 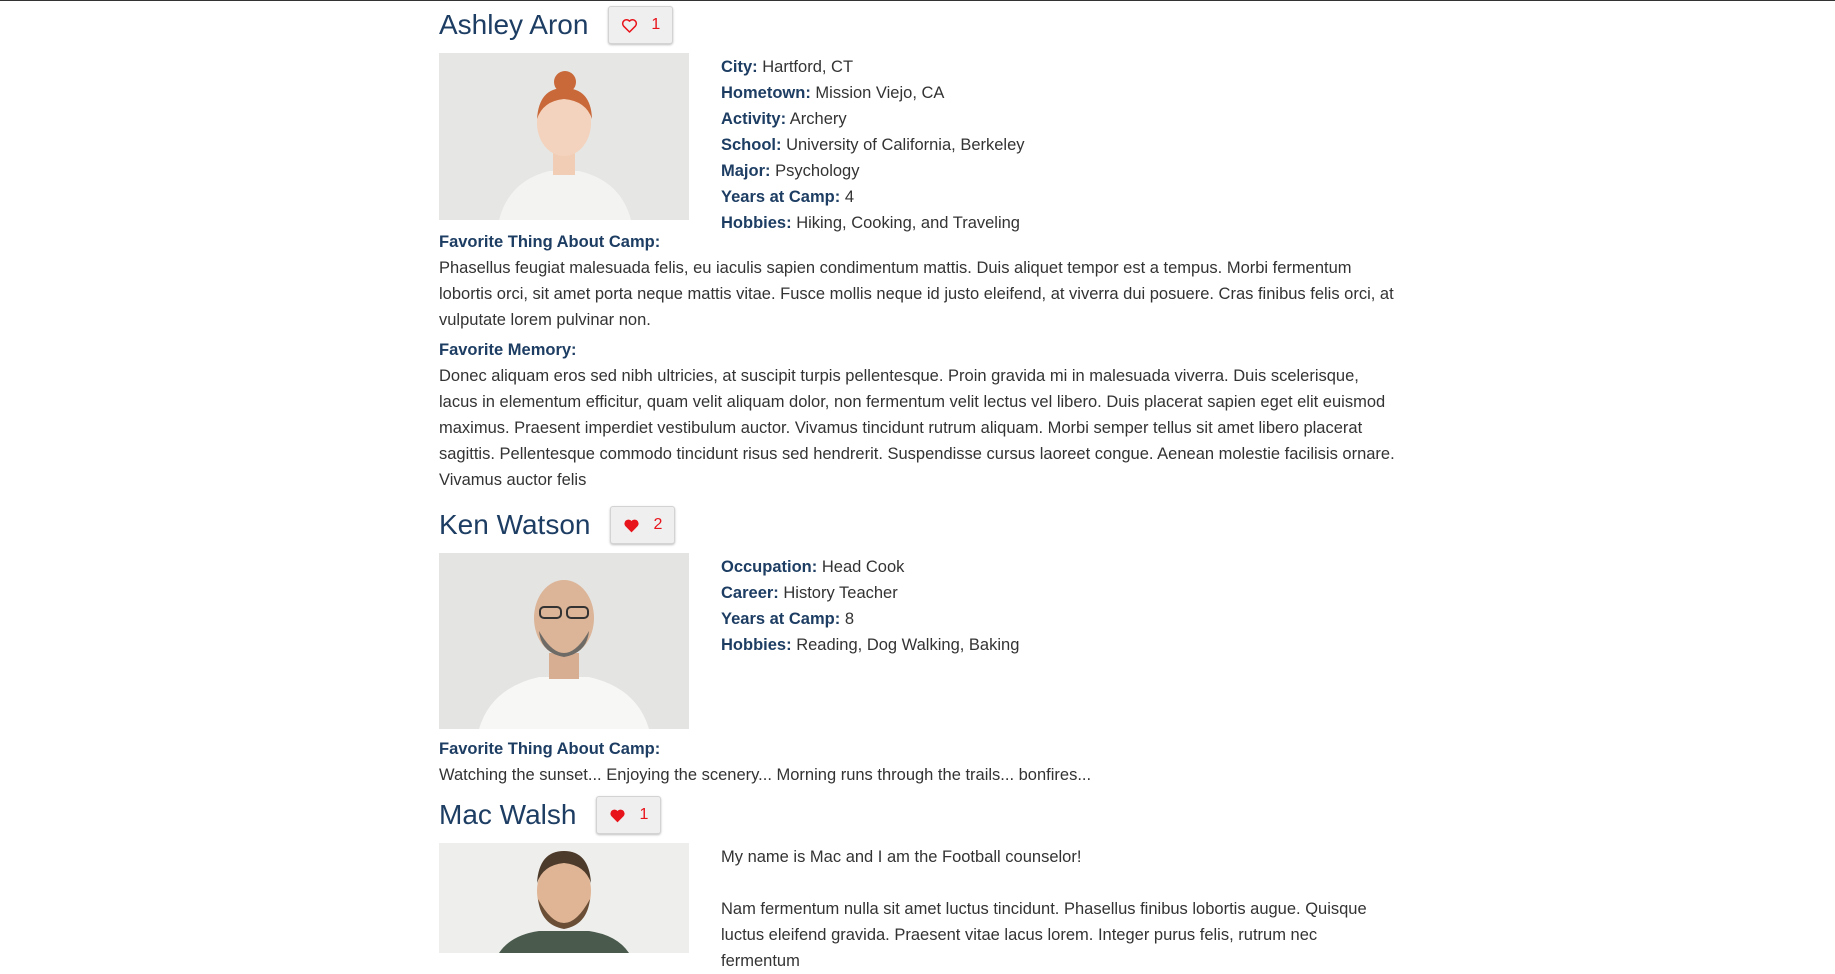 I want to click on profile-name: Mac Walsh, so click(x=508, y=814).